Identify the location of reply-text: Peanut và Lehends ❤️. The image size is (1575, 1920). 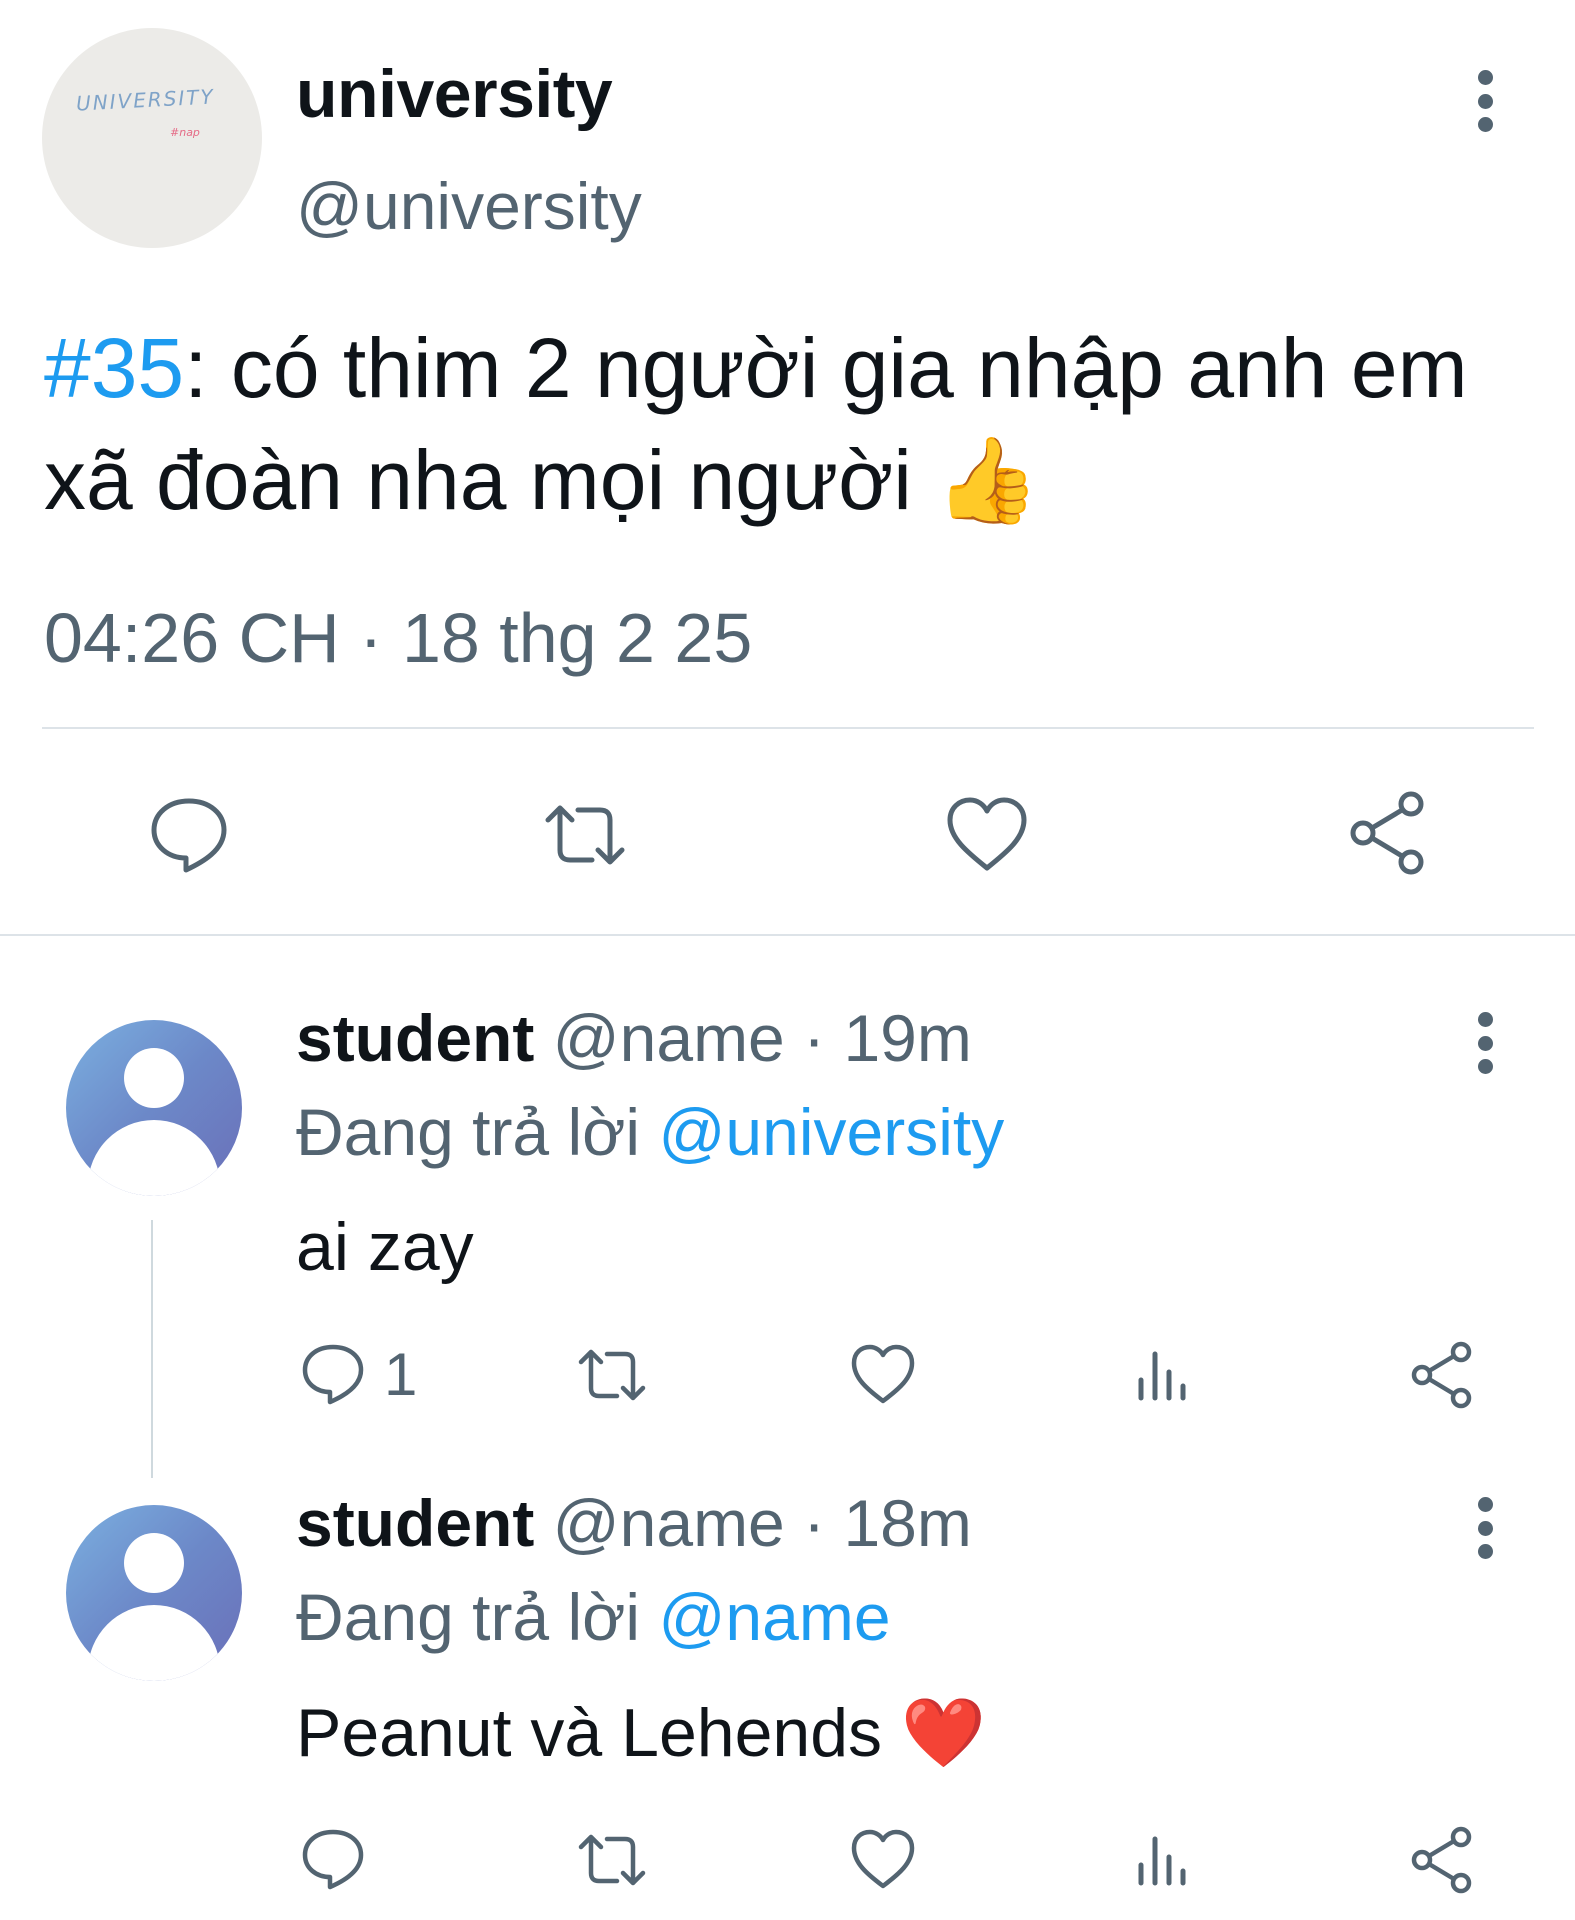
(641, 1733).